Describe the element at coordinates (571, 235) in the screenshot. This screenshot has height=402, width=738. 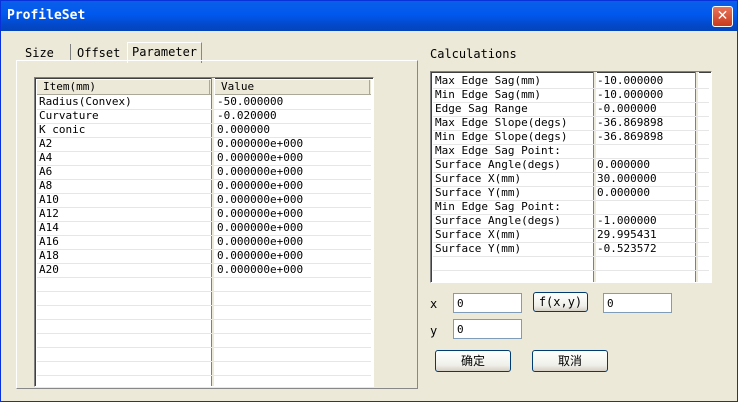
I see `table-row: Surface X(mm) 29.995431` at that location.